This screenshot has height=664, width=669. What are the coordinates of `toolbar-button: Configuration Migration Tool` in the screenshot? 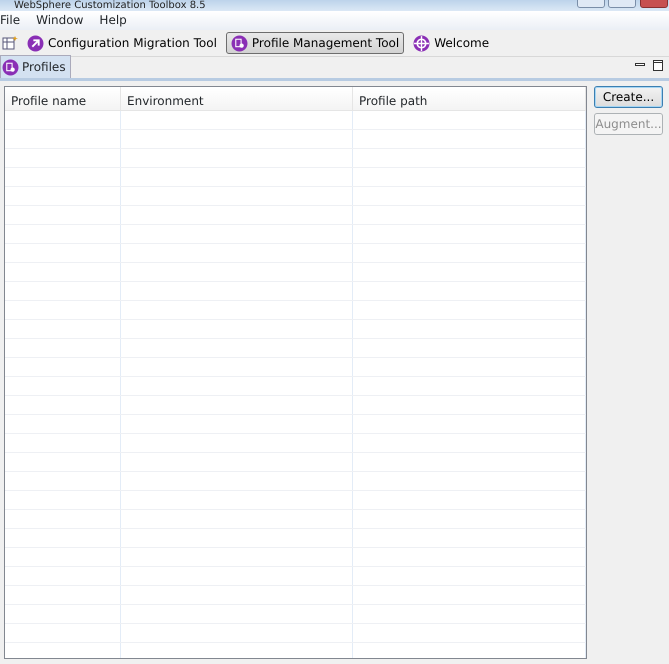 It's located at (122, 43).